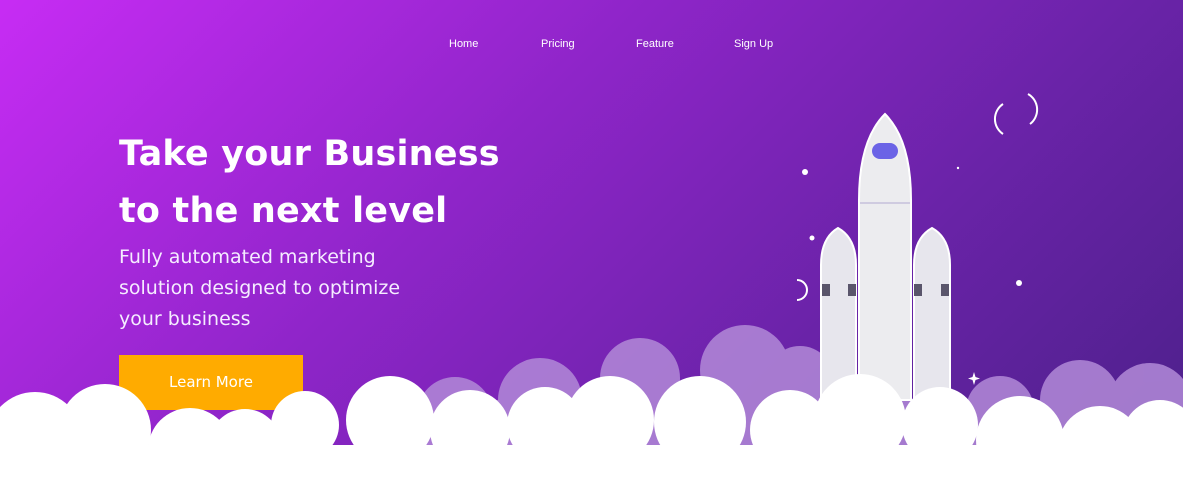  I want to click on right-booster, so click(932, 313).